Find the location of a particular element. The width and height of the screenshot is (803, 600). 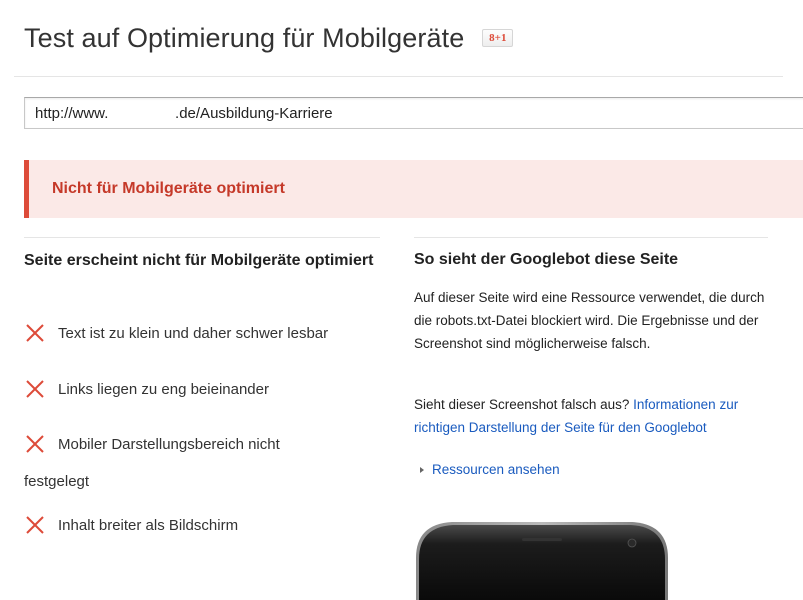

header-divider is located at coordinates (398, 76).